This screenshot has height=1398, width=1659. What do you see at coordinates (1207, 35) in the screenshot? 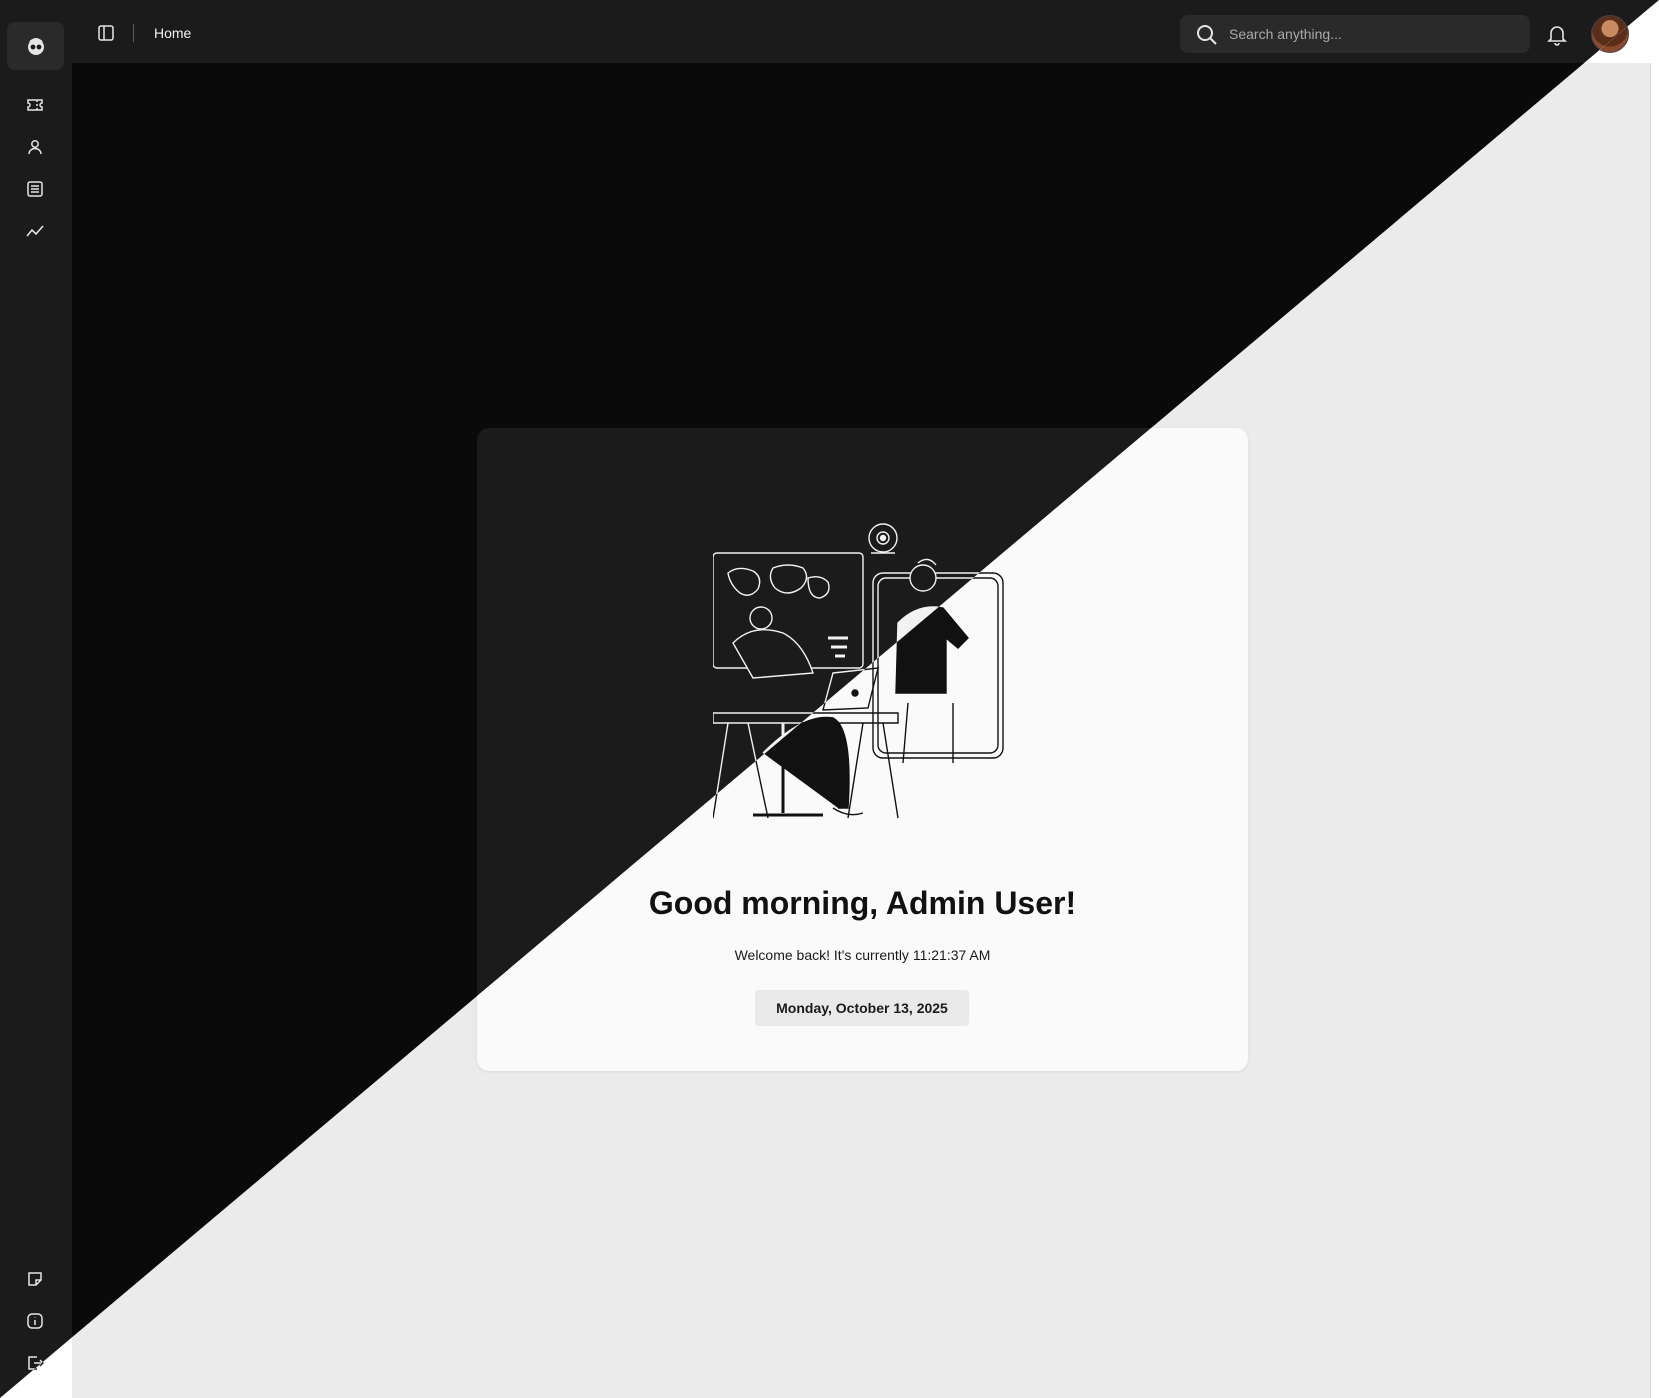
I see `search-icon` at bounding box center [1207, 35].